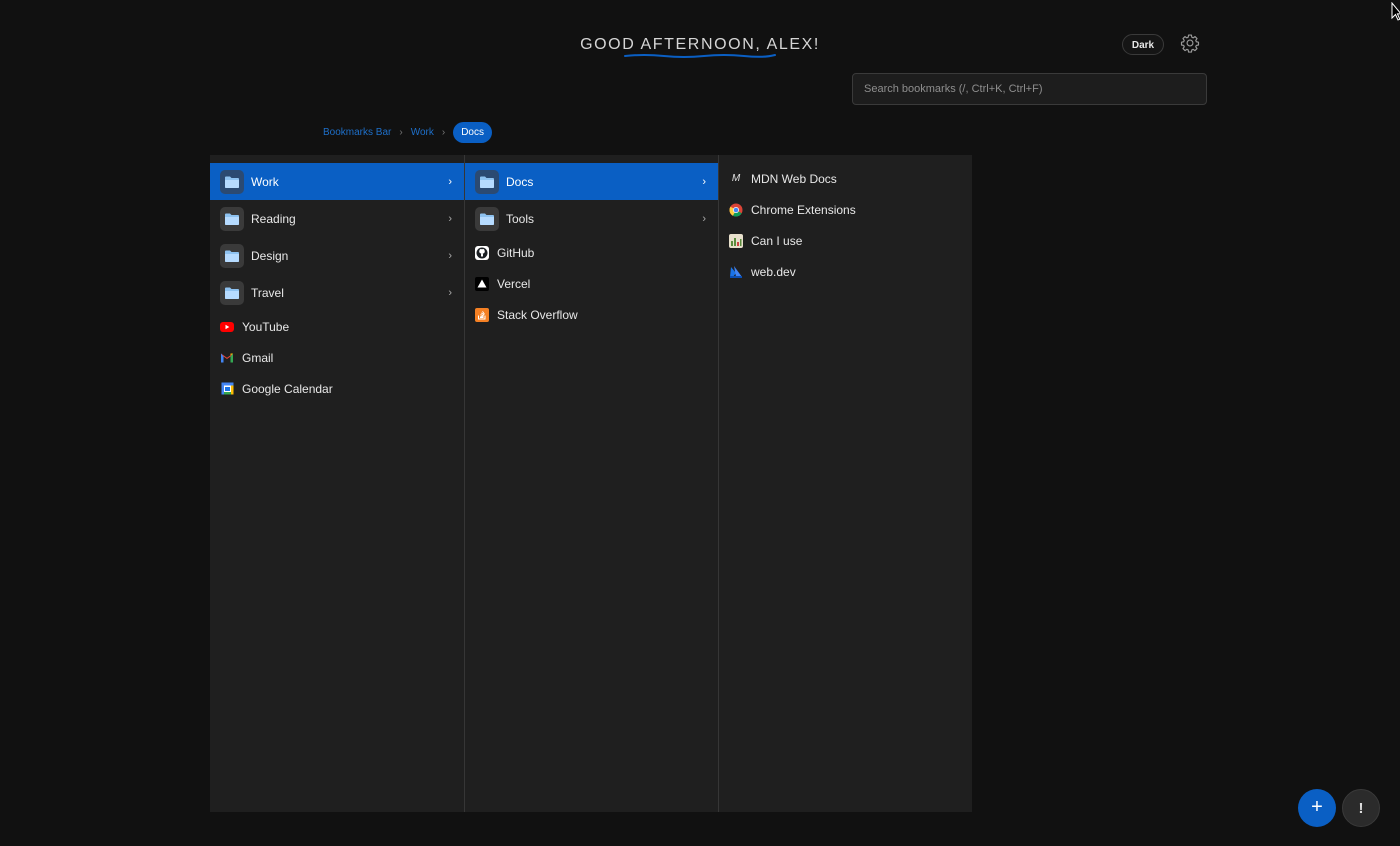 The image size is (1400, 846). Describe the element at coordinates (482, 314) in the screenshot. I see `stackoverflow-icon` at that location.